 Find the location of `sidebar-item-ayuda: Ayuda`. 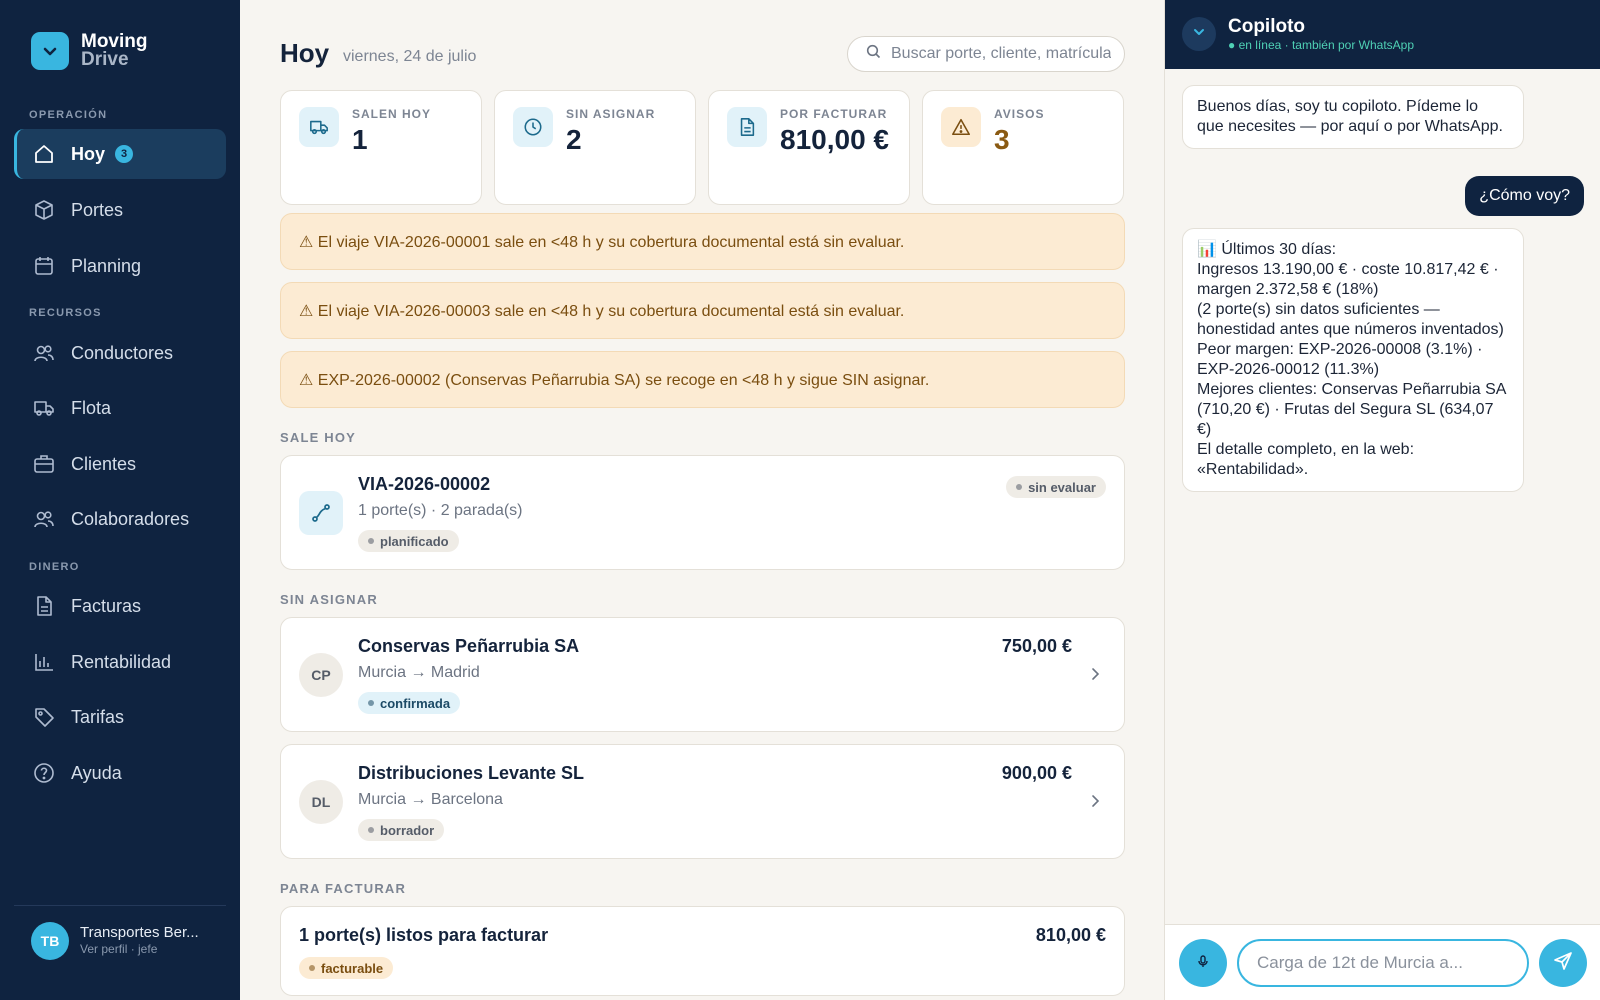

sidebar-item-ayuda: Ayuda is located at coordinates (120, 773).